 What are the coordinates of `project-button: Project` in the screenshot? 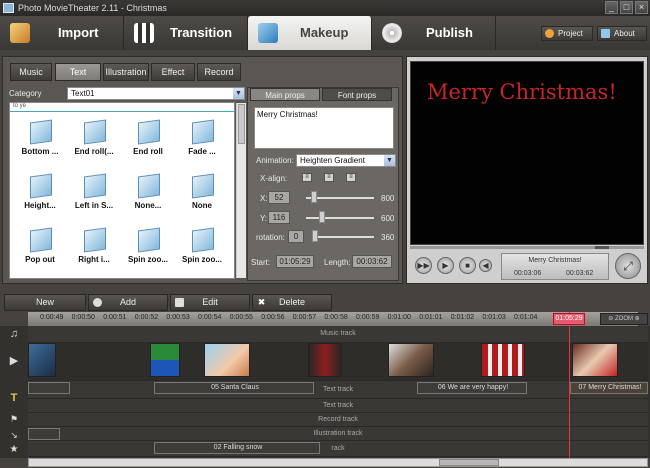 It's located at (567, 33).